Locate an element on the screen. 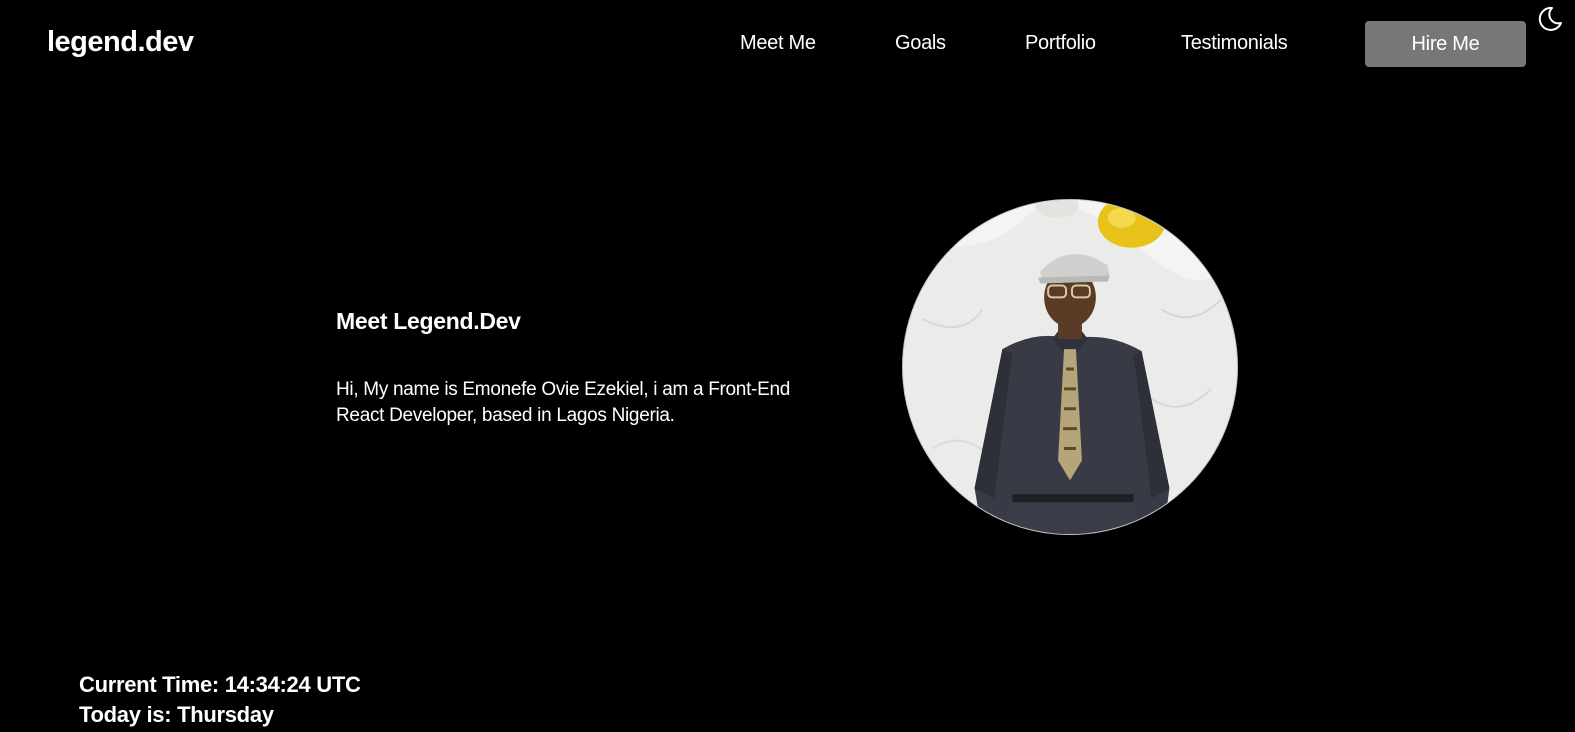  current-time-label: Current Time: is located at coordinates (152, 684).